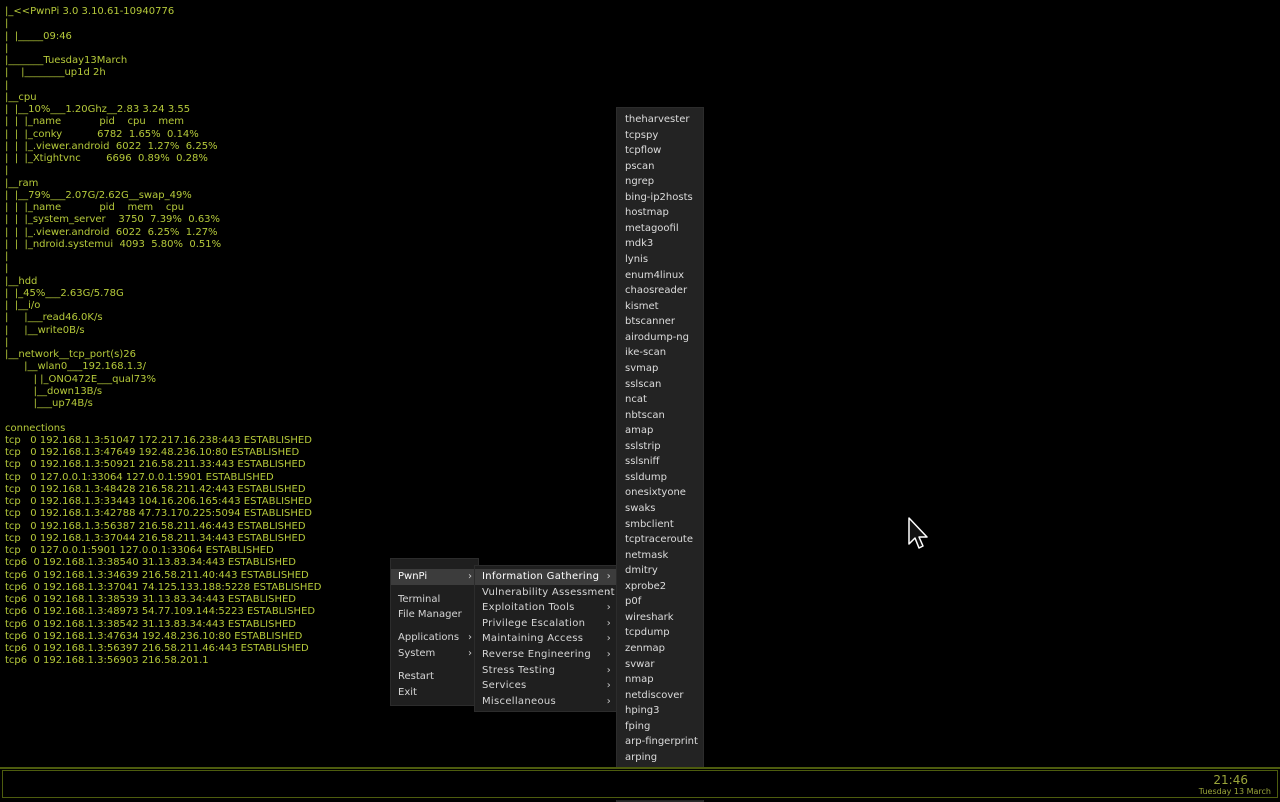  Describe the element at coordinates (660, 244) in the screenshot. I see `tool-item: mdk3` at that location.